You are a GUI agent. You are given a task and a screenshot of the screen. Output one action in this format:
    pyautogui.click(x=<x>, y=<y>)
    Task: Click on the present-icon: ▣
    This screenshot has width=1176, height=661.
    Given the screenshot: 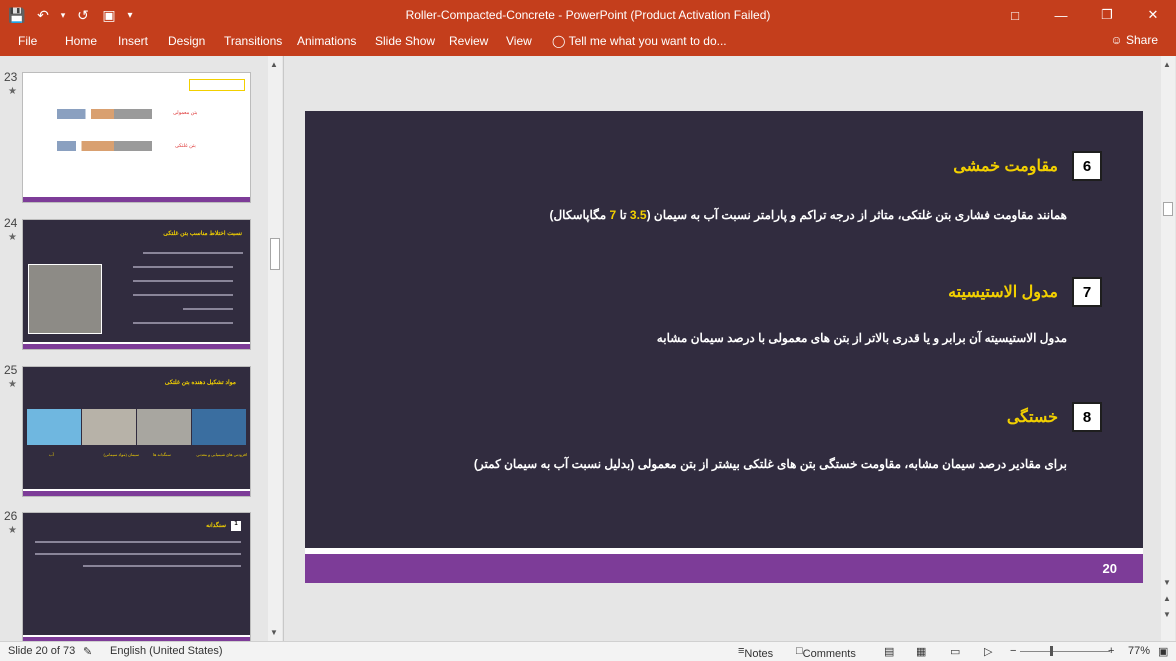 What is the action you would take?
    pyautogui.click(x=109, y=15)
    